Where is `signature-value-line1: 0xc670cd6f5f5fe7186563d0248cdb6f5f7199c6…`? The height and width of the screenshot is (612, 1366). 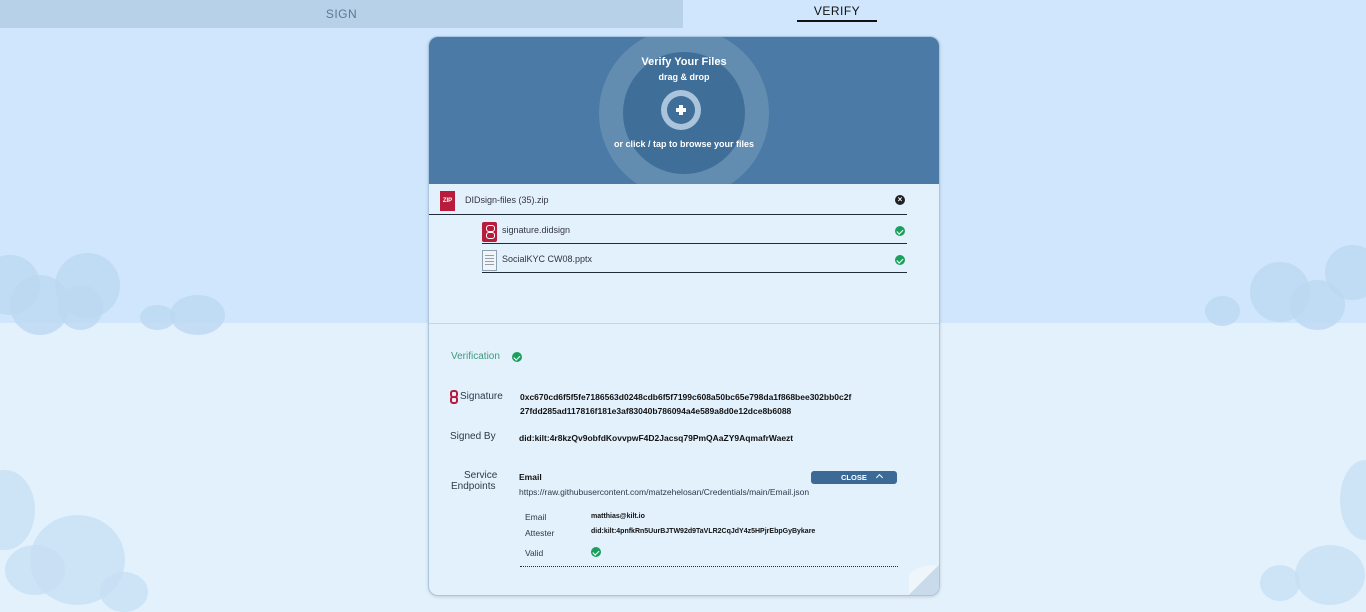
signature-value-line1: 0xc670cd6f5f5fe7186563d0248cdb6f5f7199c6… is located at coordinates (686, 397).